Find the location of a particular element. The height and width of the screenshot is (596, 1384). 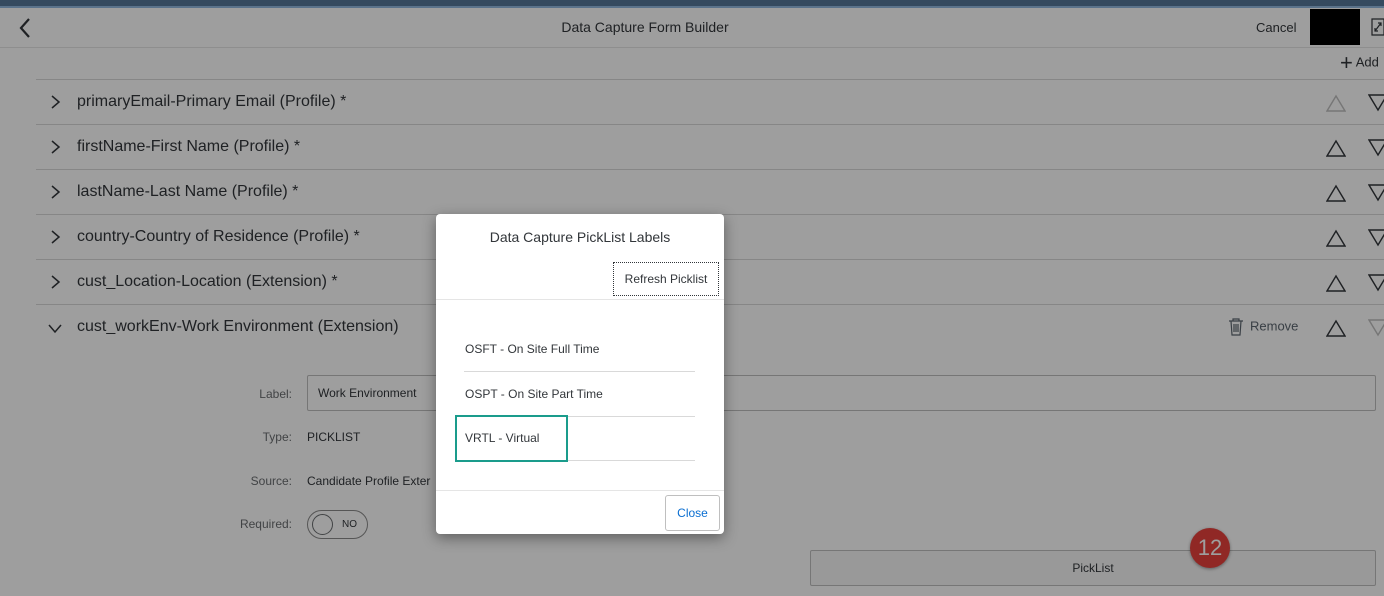

dialog-title: Data Capture PickList Labels is located at coordinates (580, 237).